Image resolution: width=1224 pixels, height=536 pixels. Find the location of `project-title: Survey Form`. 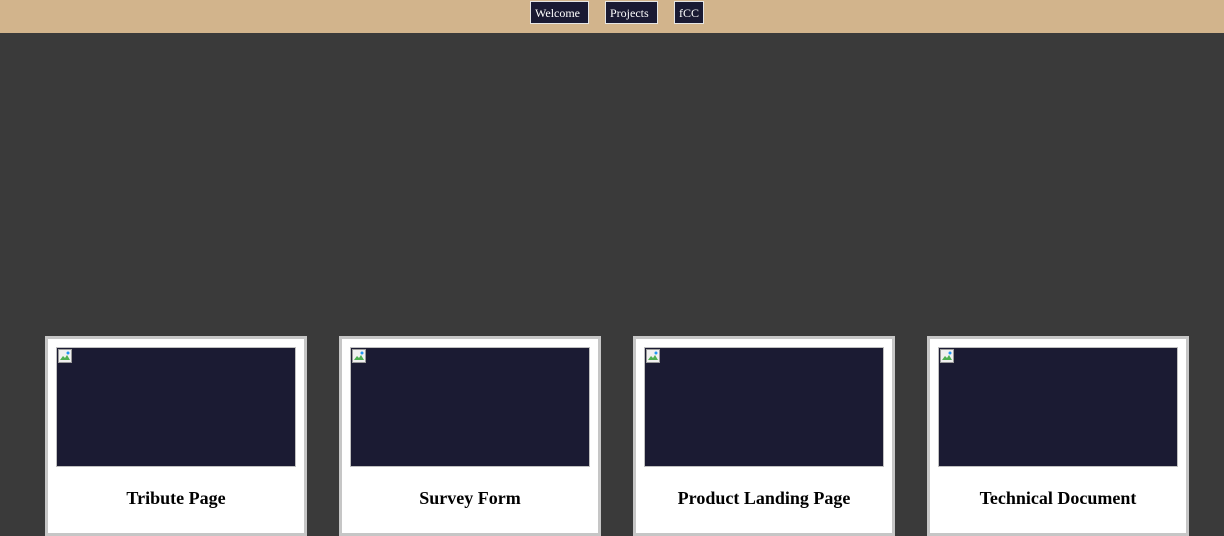

project-title: Survey Form is located at coordinates (470, 498).